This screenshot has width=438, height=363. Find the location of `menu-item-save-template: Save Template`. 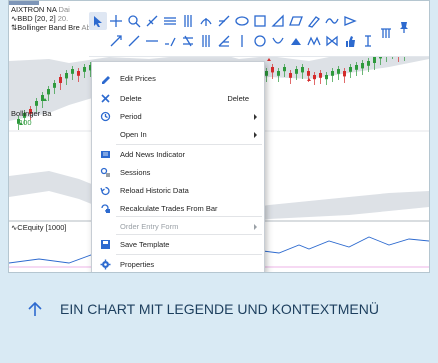

menu-item-save-template: Save Template is located at coordinates (178, 245).